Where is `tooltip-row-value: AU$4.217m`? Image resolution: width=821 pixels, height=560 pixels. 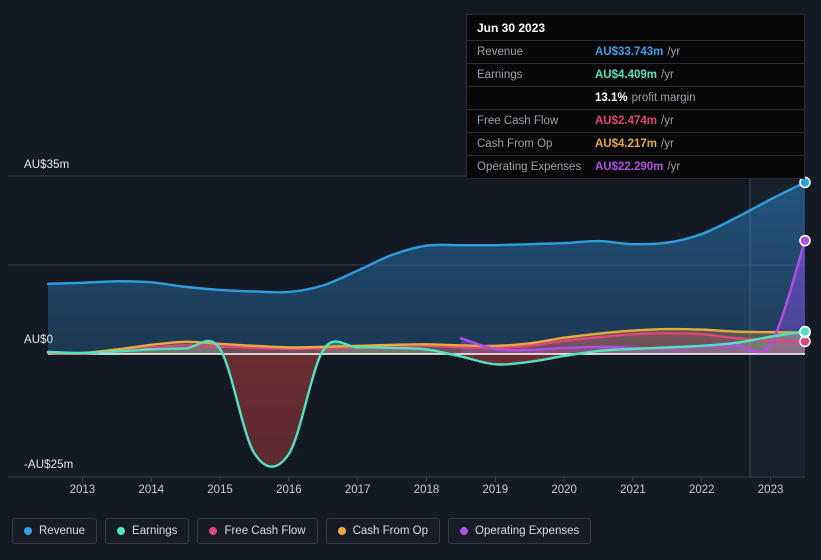 tooltip-row-value: AU$4.217m is located at coordinates (626, 144).